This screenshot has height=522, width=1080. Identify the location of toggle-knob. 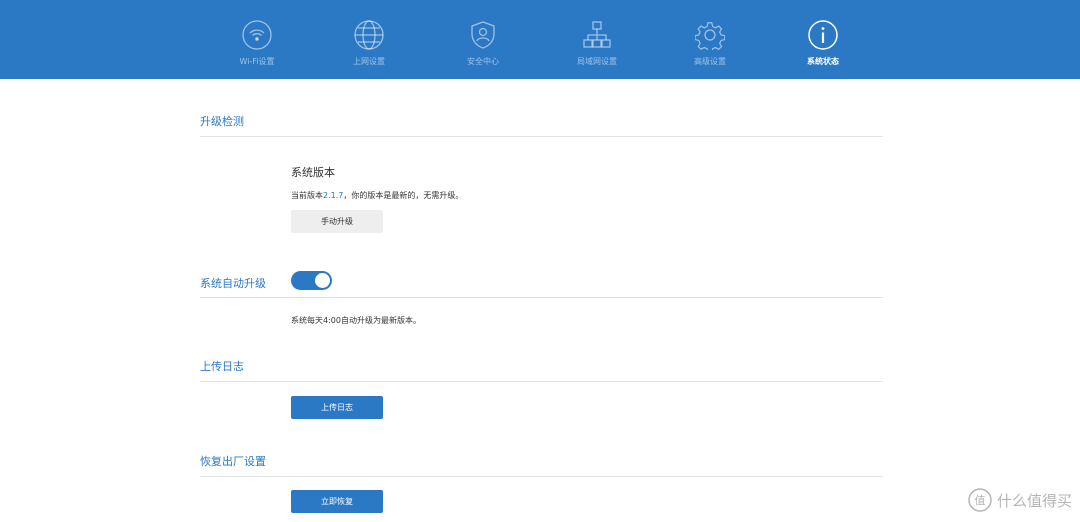
(322, 280).